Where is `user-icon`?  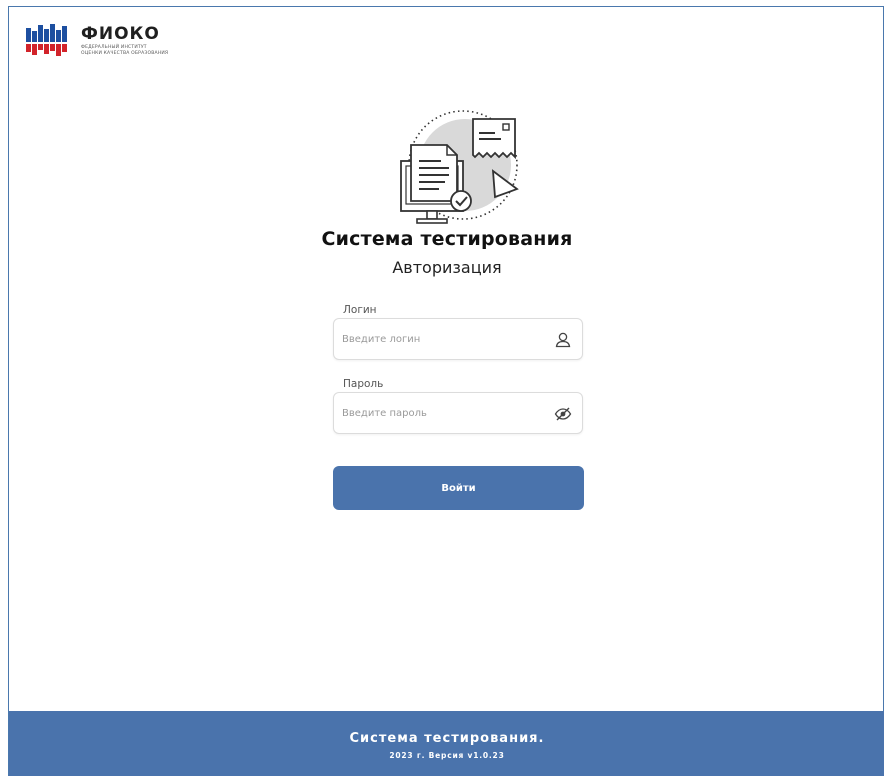 user-icon is located at coordinates (563, 340).